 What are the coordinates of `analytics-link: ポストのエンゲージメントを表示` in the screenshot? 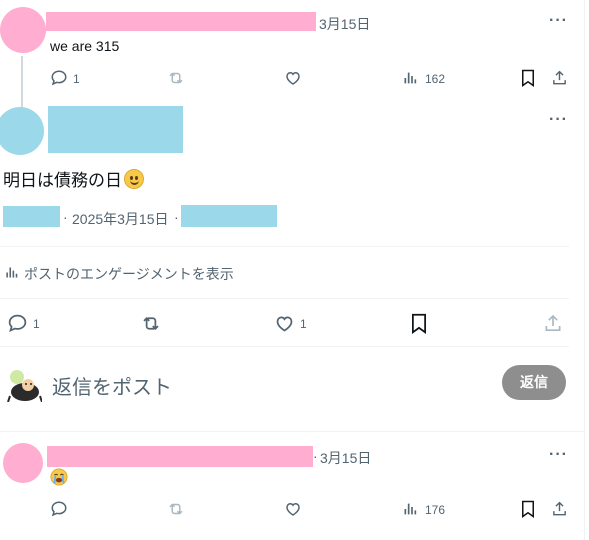 It's located at (119, 274).